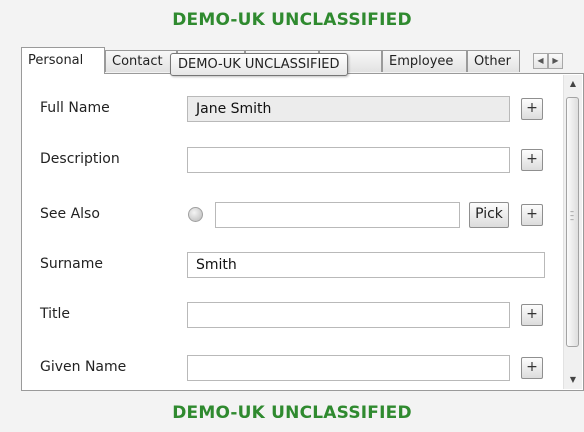 This screenshot has width=584, height=432. I want to click on given-name-row: Given Name +, so click(292, 368).